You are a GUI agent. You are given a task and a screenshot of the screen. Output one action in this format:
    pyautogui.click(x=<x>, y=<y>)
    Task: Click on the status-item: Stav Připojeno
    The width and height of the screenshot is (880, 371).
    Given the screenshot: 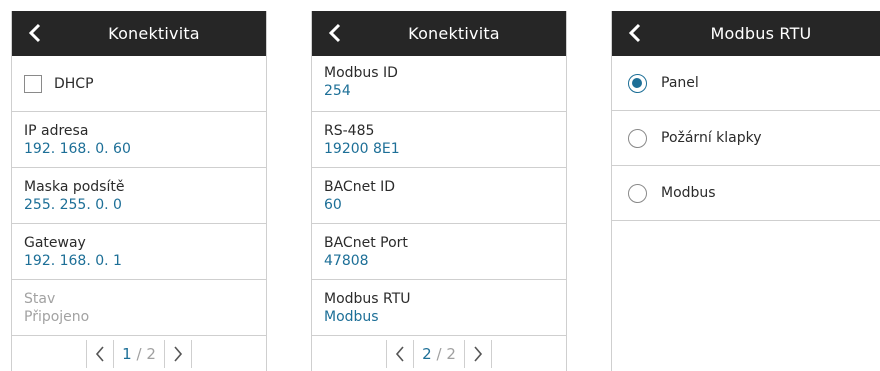 What is the action you would take?
    pyautogui.click(x=139, y=308)
    